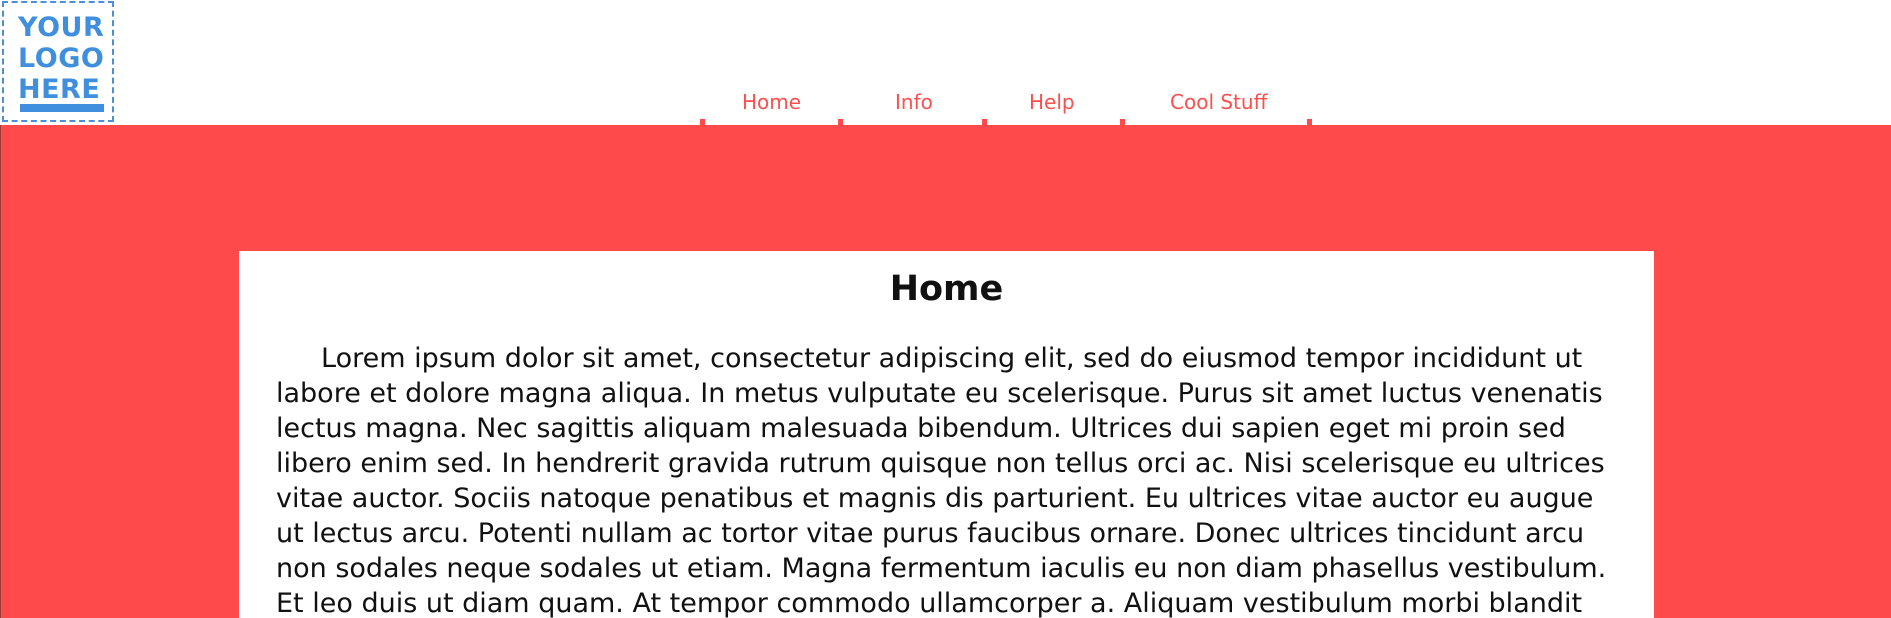  What do you see at coordinates (1052, 102) in the screenshot?
I see `nav-link-help: Help` at bounding box center [1052, 102].